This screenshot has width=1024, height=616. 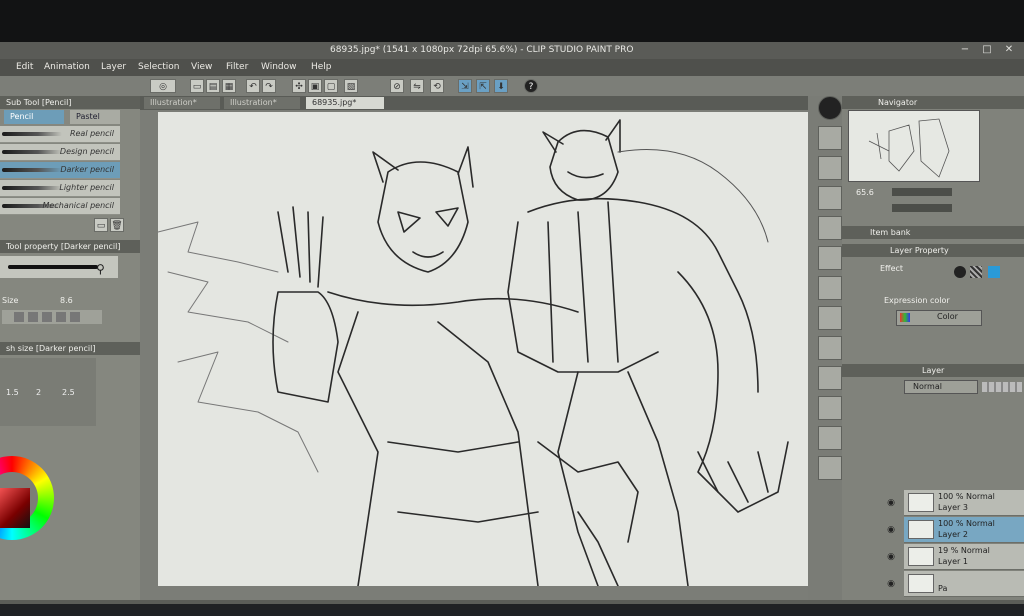 What do you see at coordinates (917, 300) in the screenshot?
I see `expression-color-label: Expression color` at bounding box center [917, 300].